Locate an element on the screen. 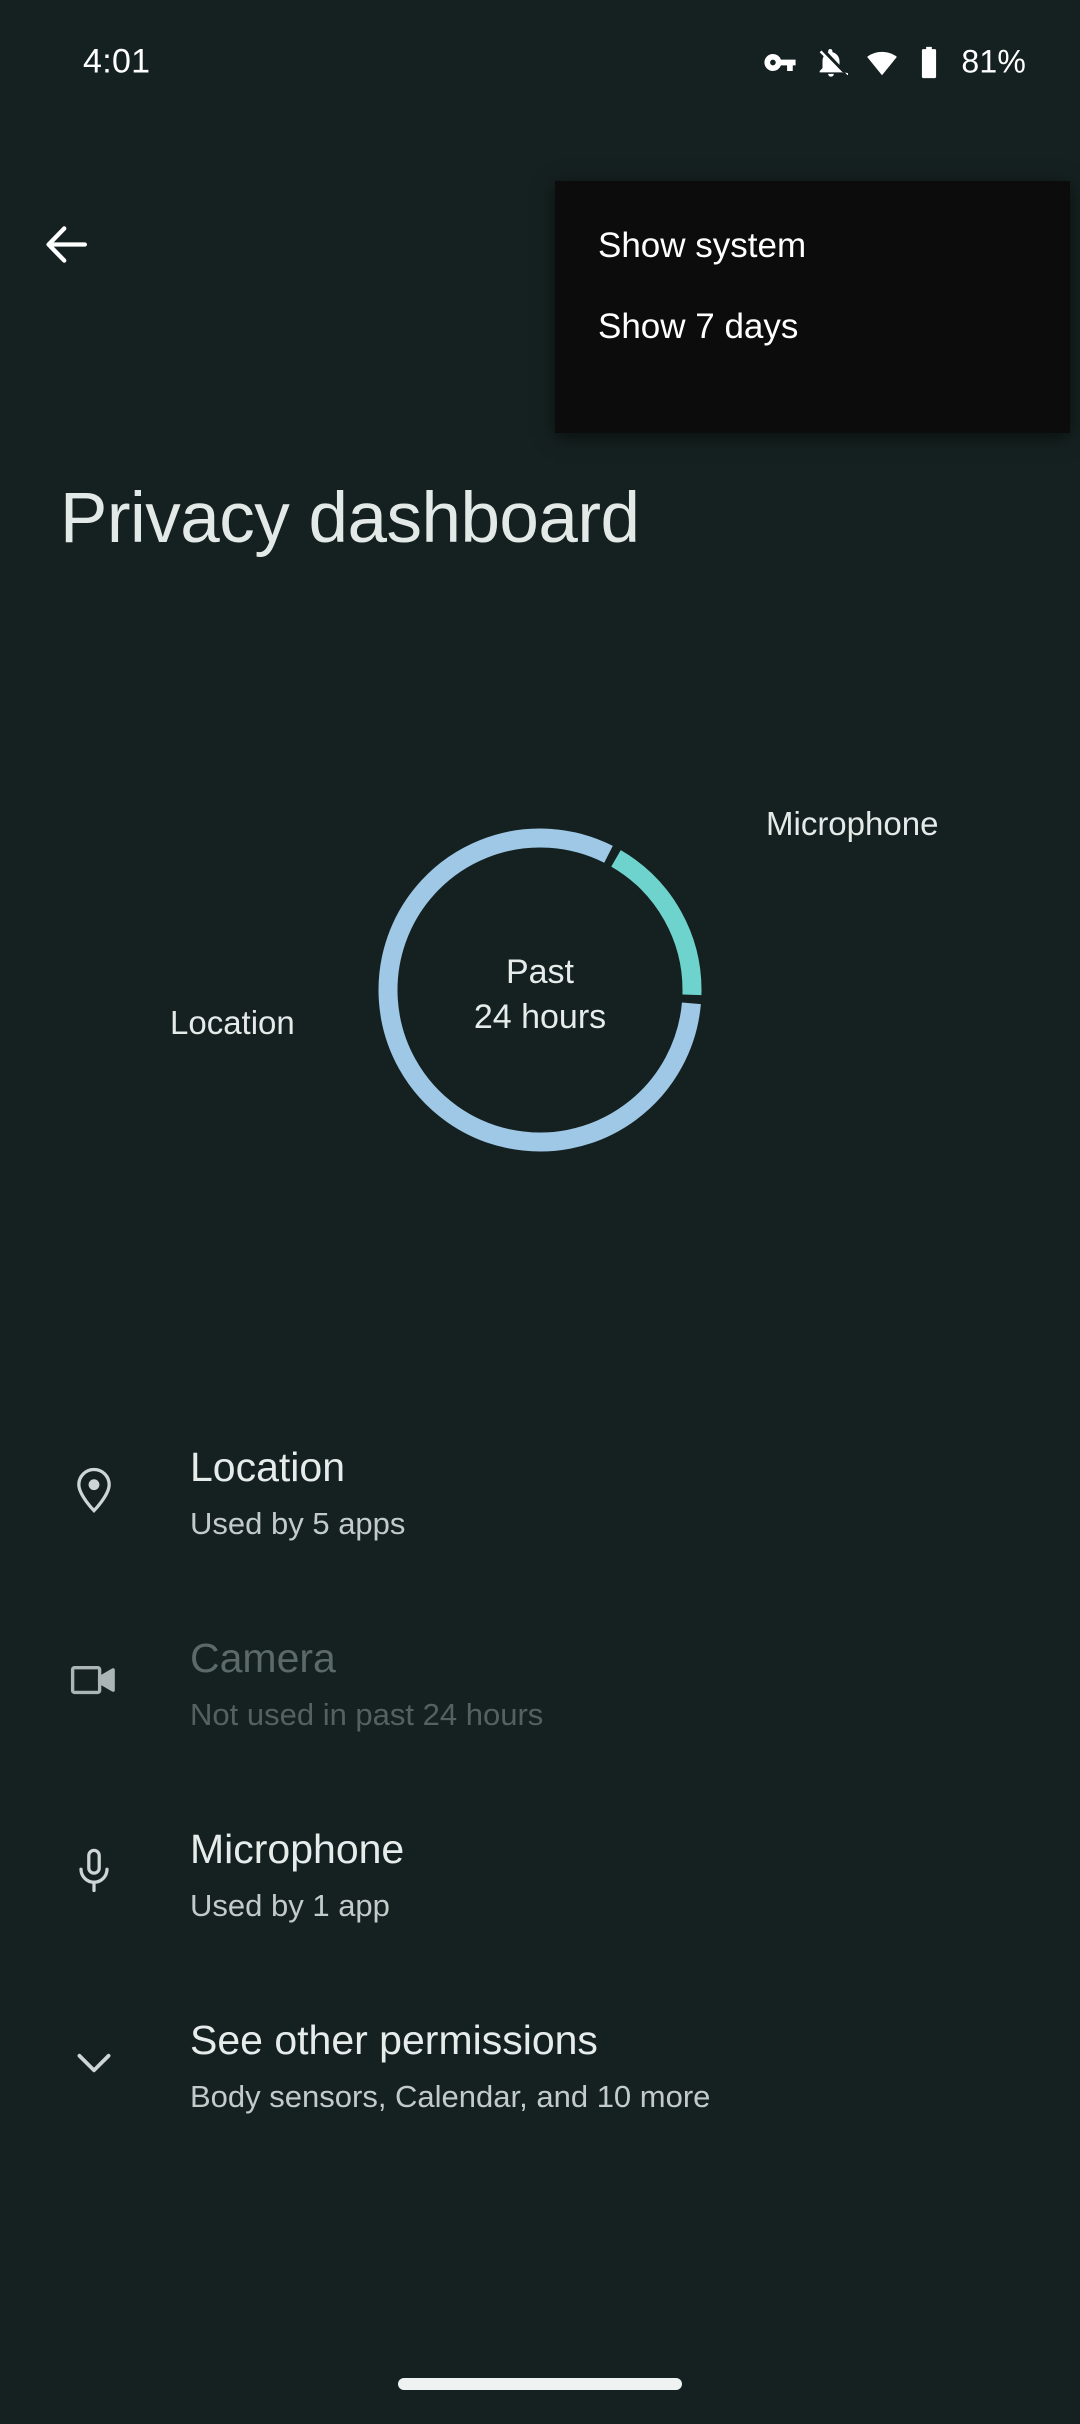 This screenshot has width=1080, height=2424. location-pin-icon is located at coordinates (94, 1489).